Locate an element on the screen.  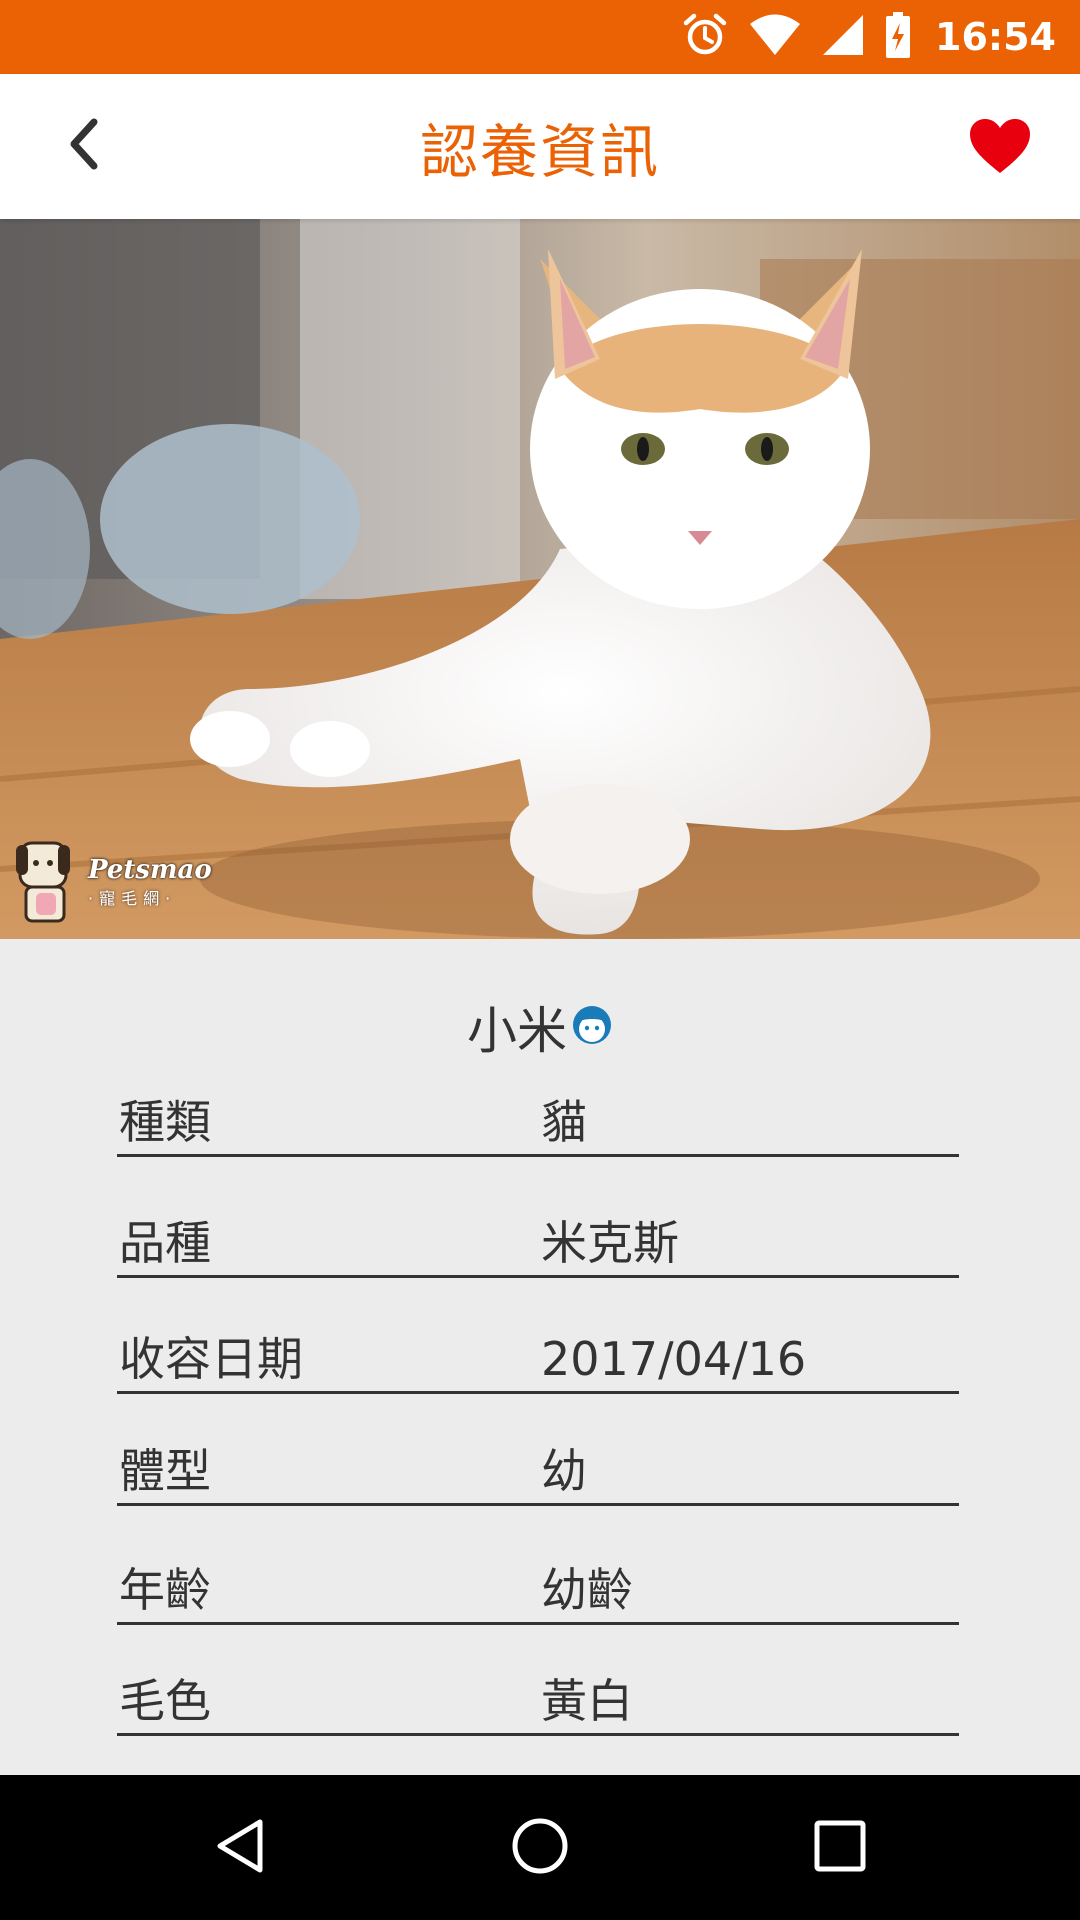
info-label: 種類 is located at coordinates (165, 1122).